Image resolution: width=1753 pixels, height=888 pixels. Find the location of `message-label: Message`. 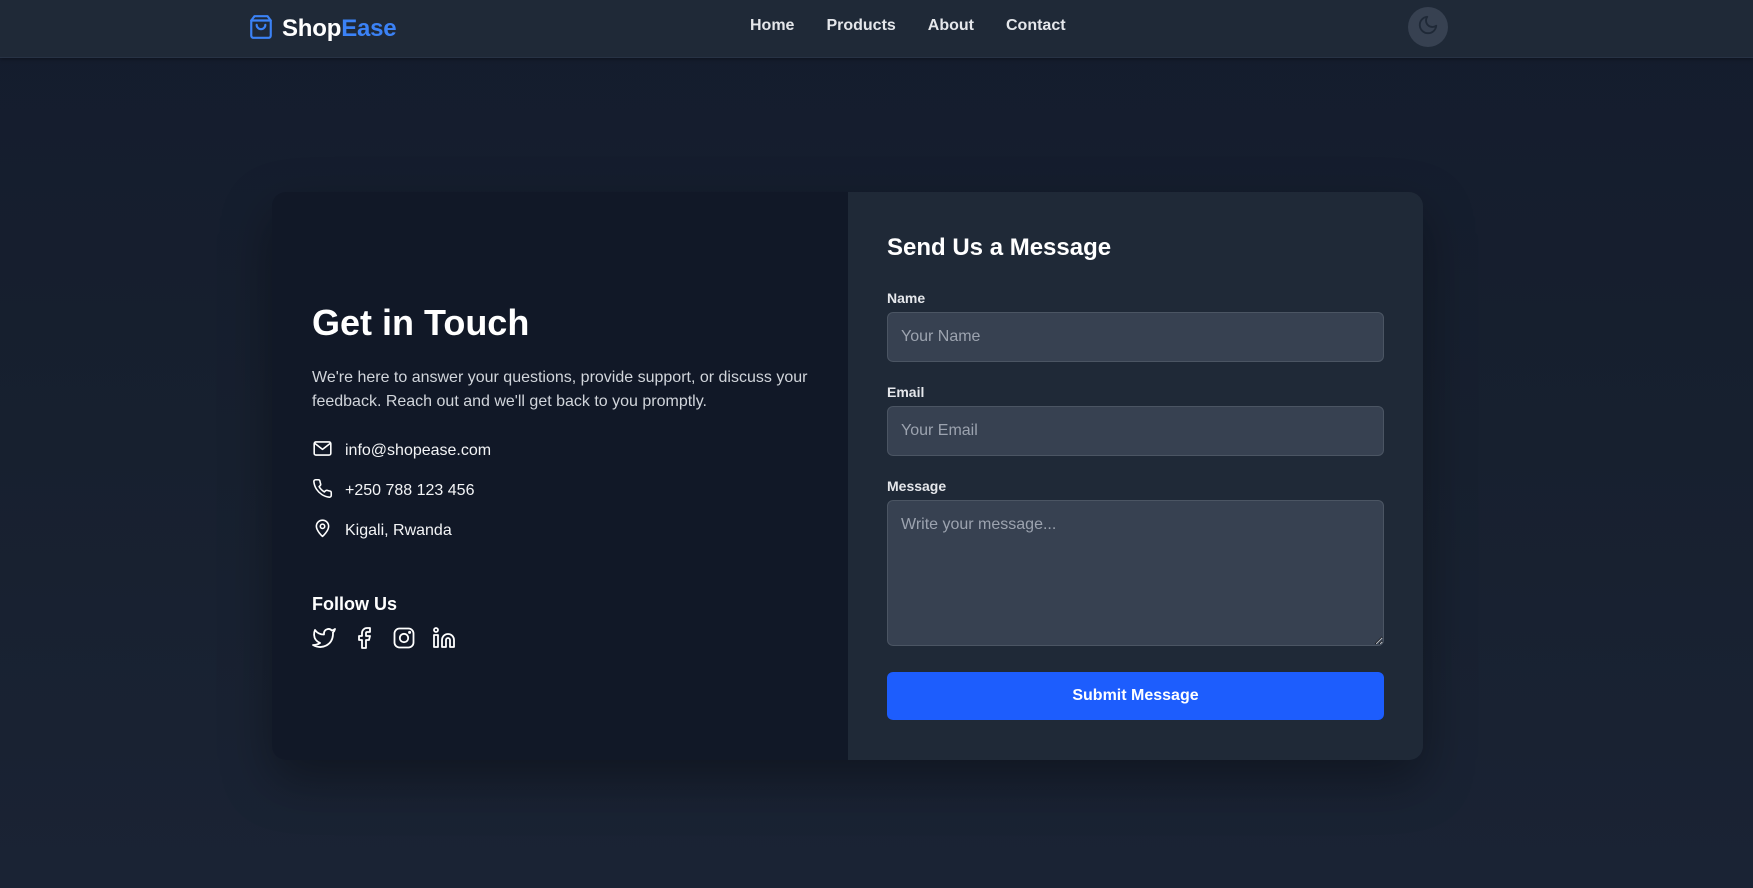

message-label: Message is located at coordinates (917, 486).